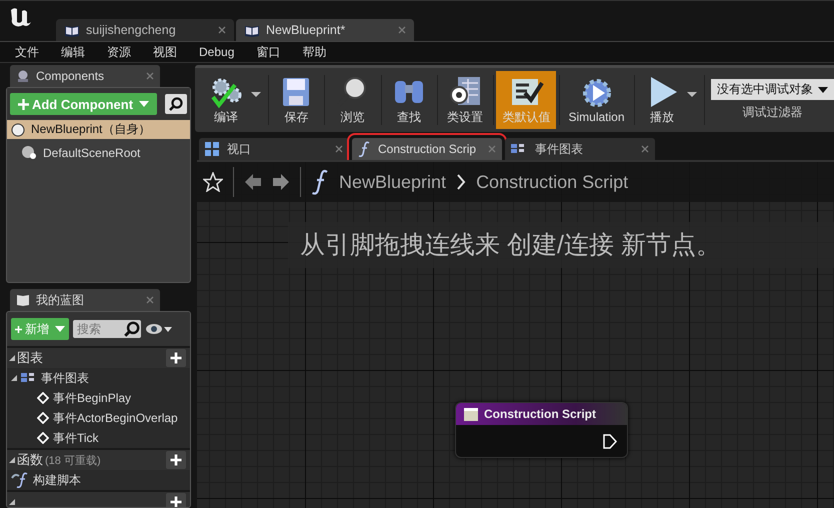 The width and height of the screenshot is (834, 508). What do you see at coordinates (461, 182) in the screenshot?
I see `chevron-icon` at bounding box center [461, 182].